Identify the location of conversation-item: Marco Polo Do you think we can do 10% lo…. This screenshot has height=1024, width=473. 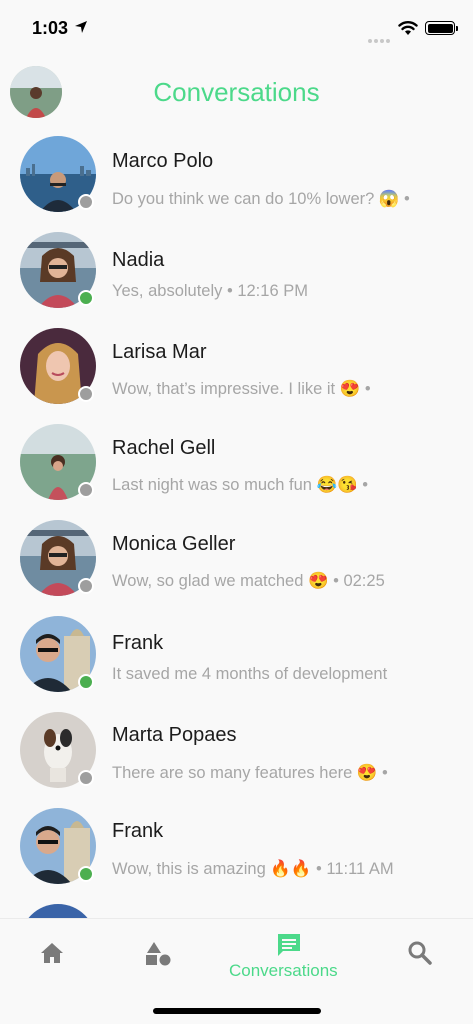
(236, 172).